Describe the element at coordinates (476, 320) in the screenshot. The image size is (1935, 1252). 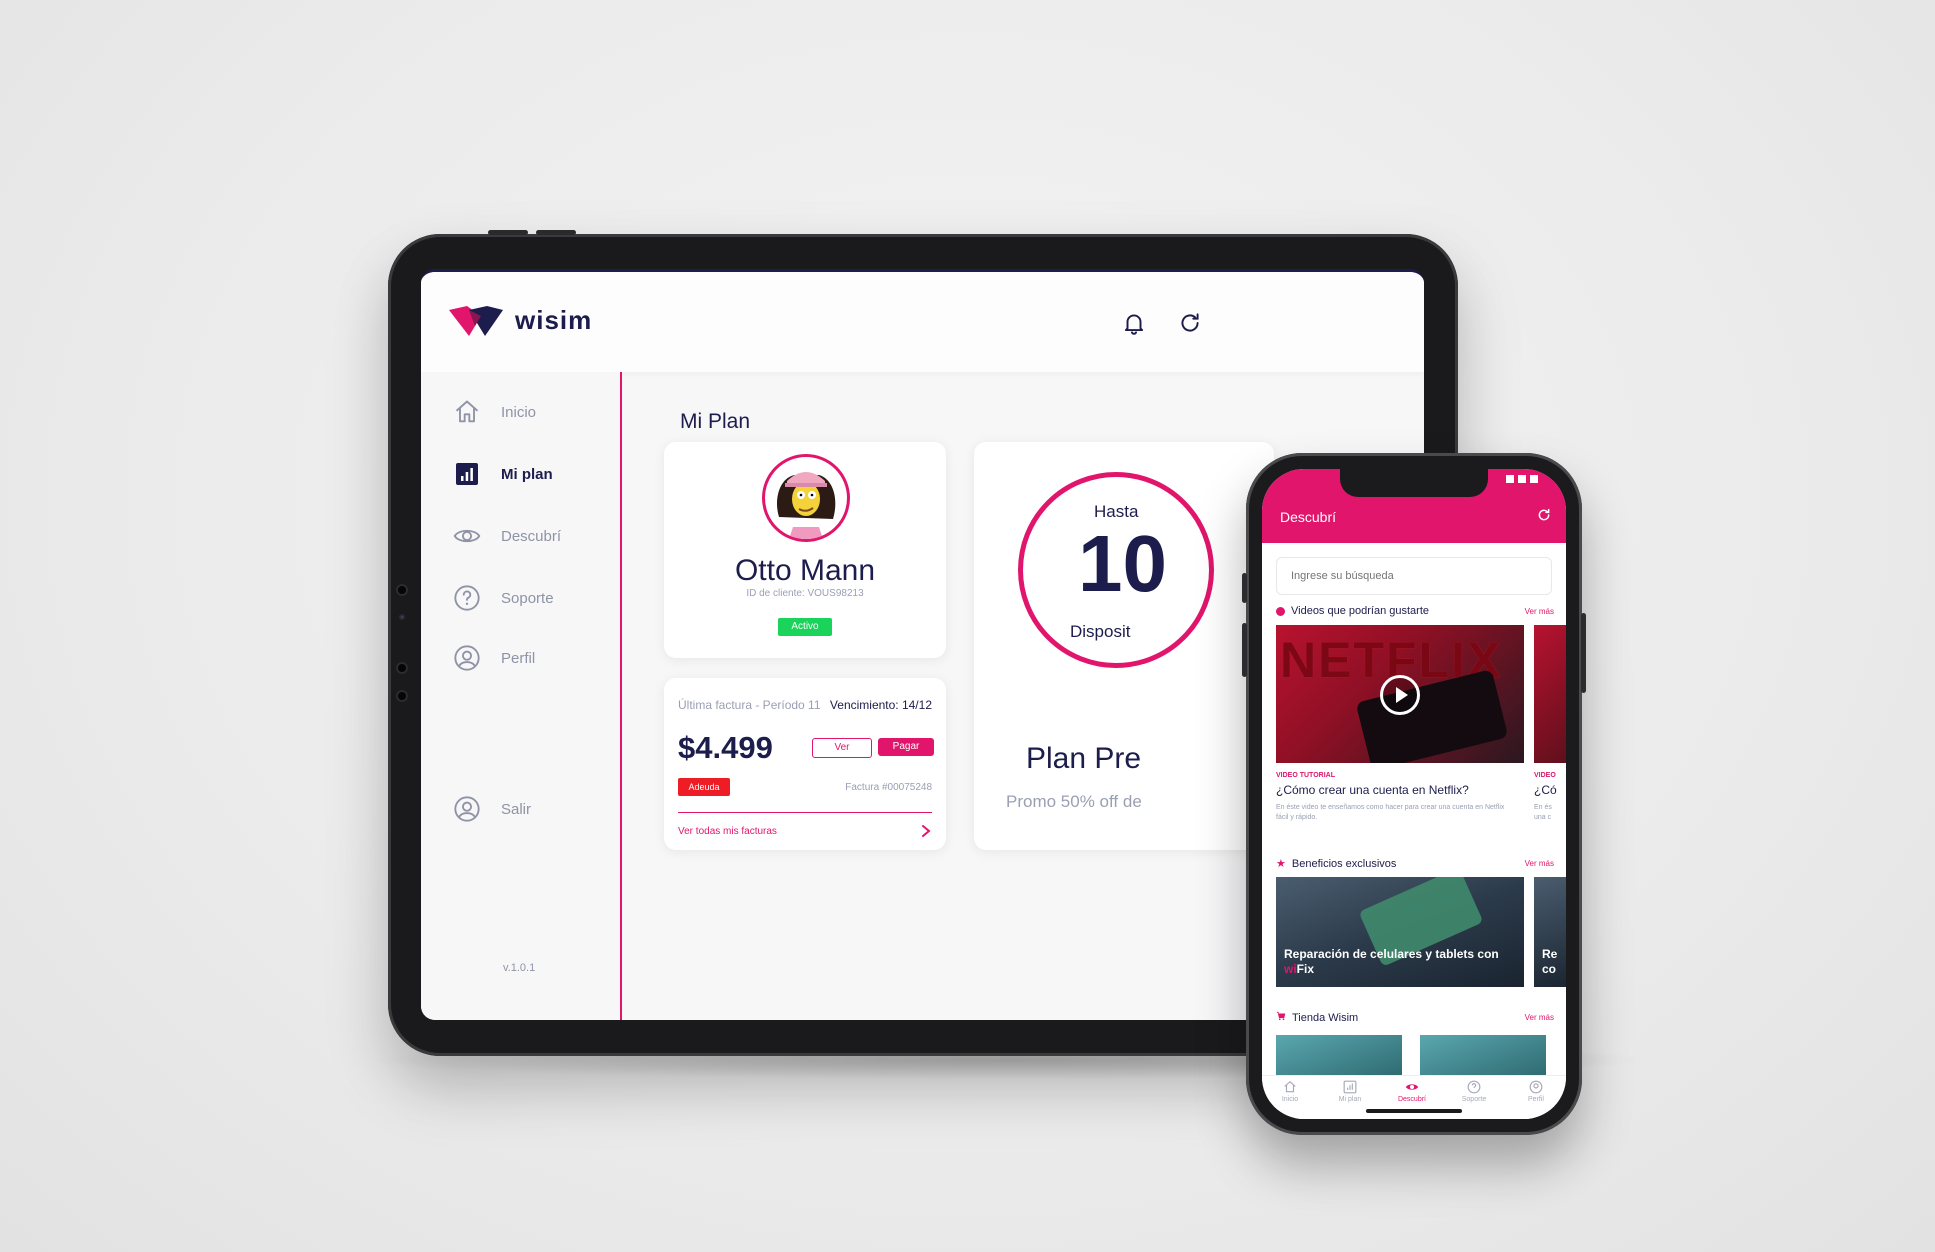
I see `logo-mark-icon` at that location.